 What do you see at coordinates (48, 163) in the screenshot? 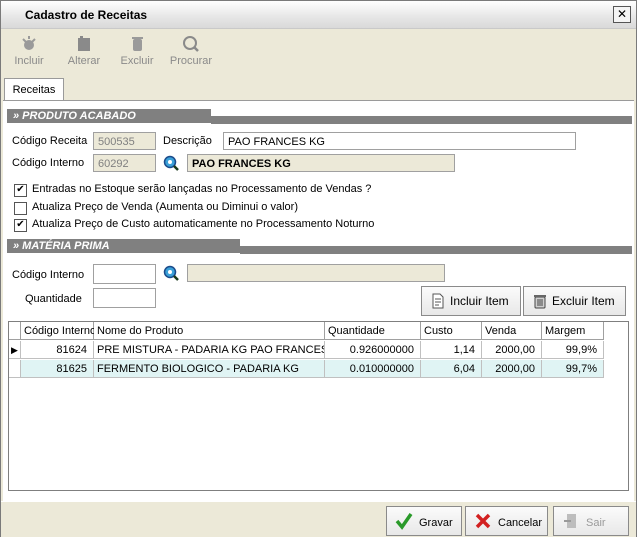
I see `codigo-interno-label: Código Interno` at bounding box center [48, 163].